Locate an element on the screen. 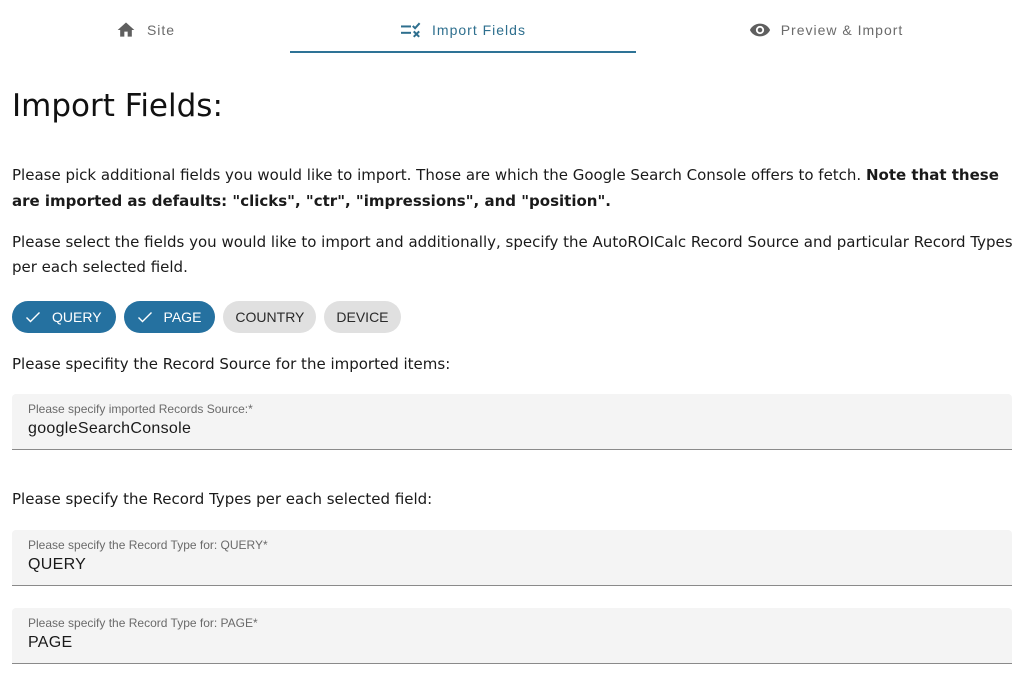 Image resolution: width=1027 pixels, height=677 pixels. page-title: Import Fields: is located at coordinates (117, 106).